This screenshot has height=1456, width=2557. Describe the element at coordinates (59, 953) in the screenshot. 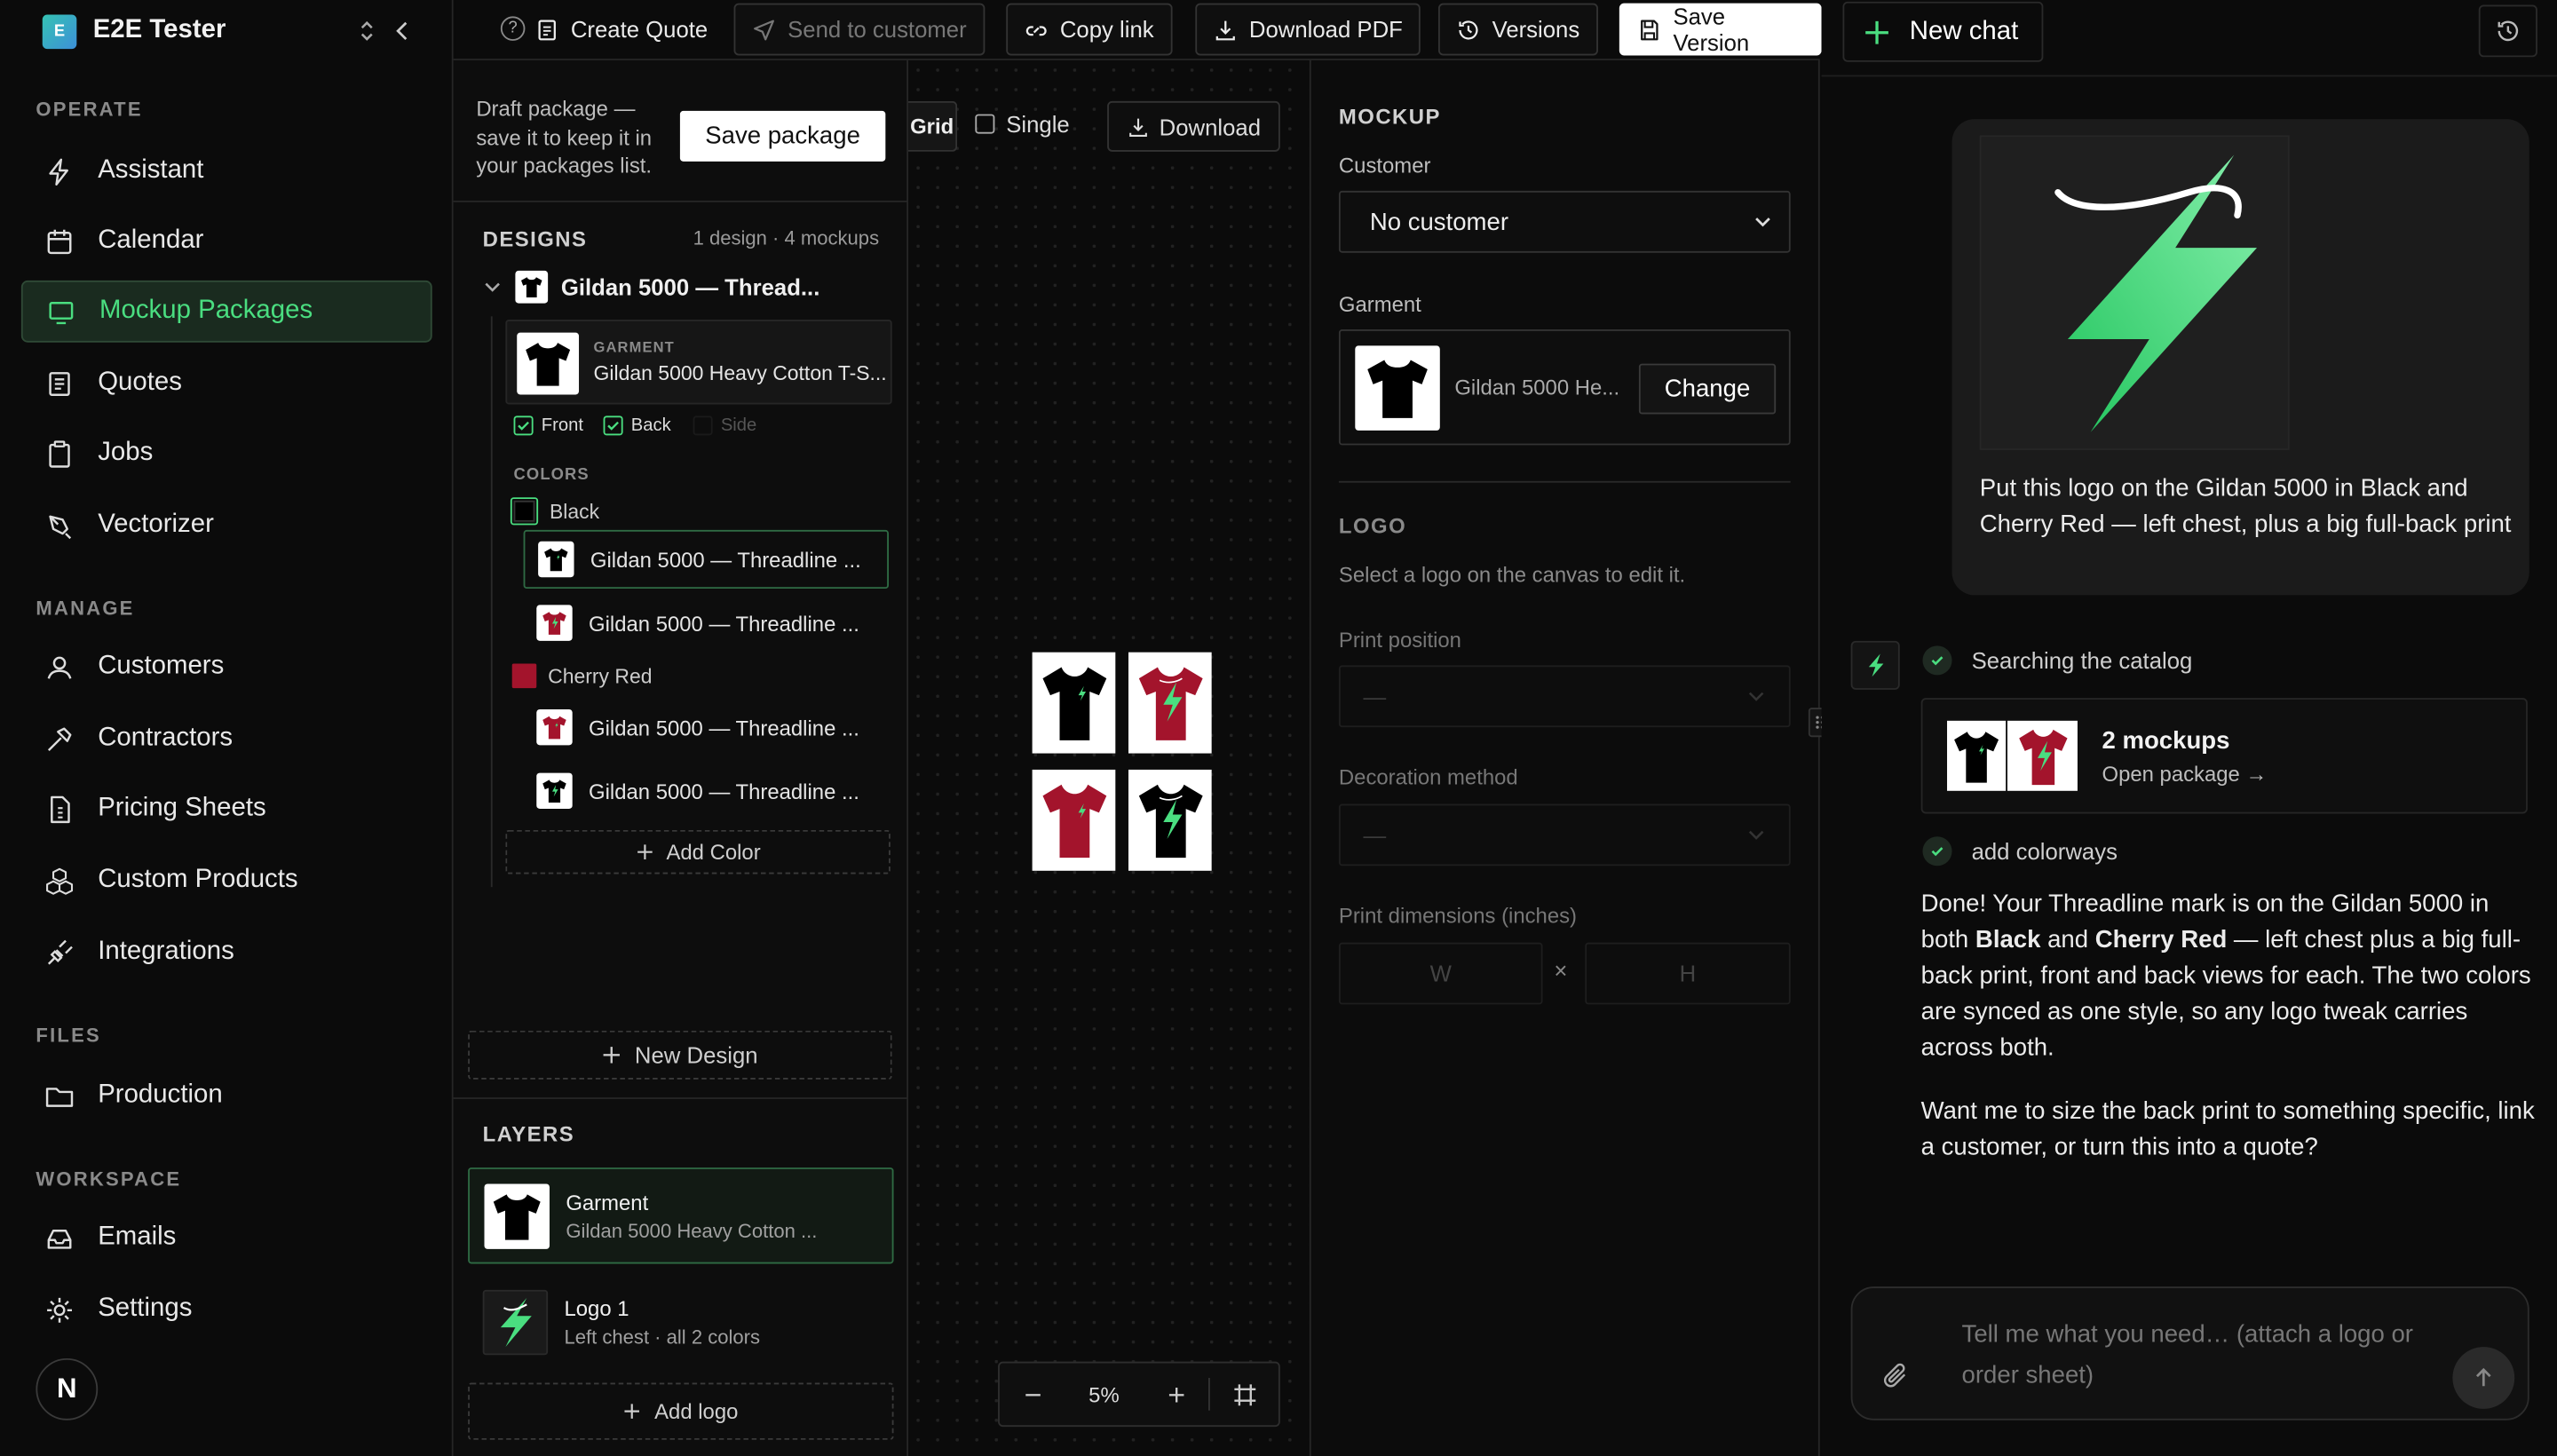

I see `plug-icon` at that location.